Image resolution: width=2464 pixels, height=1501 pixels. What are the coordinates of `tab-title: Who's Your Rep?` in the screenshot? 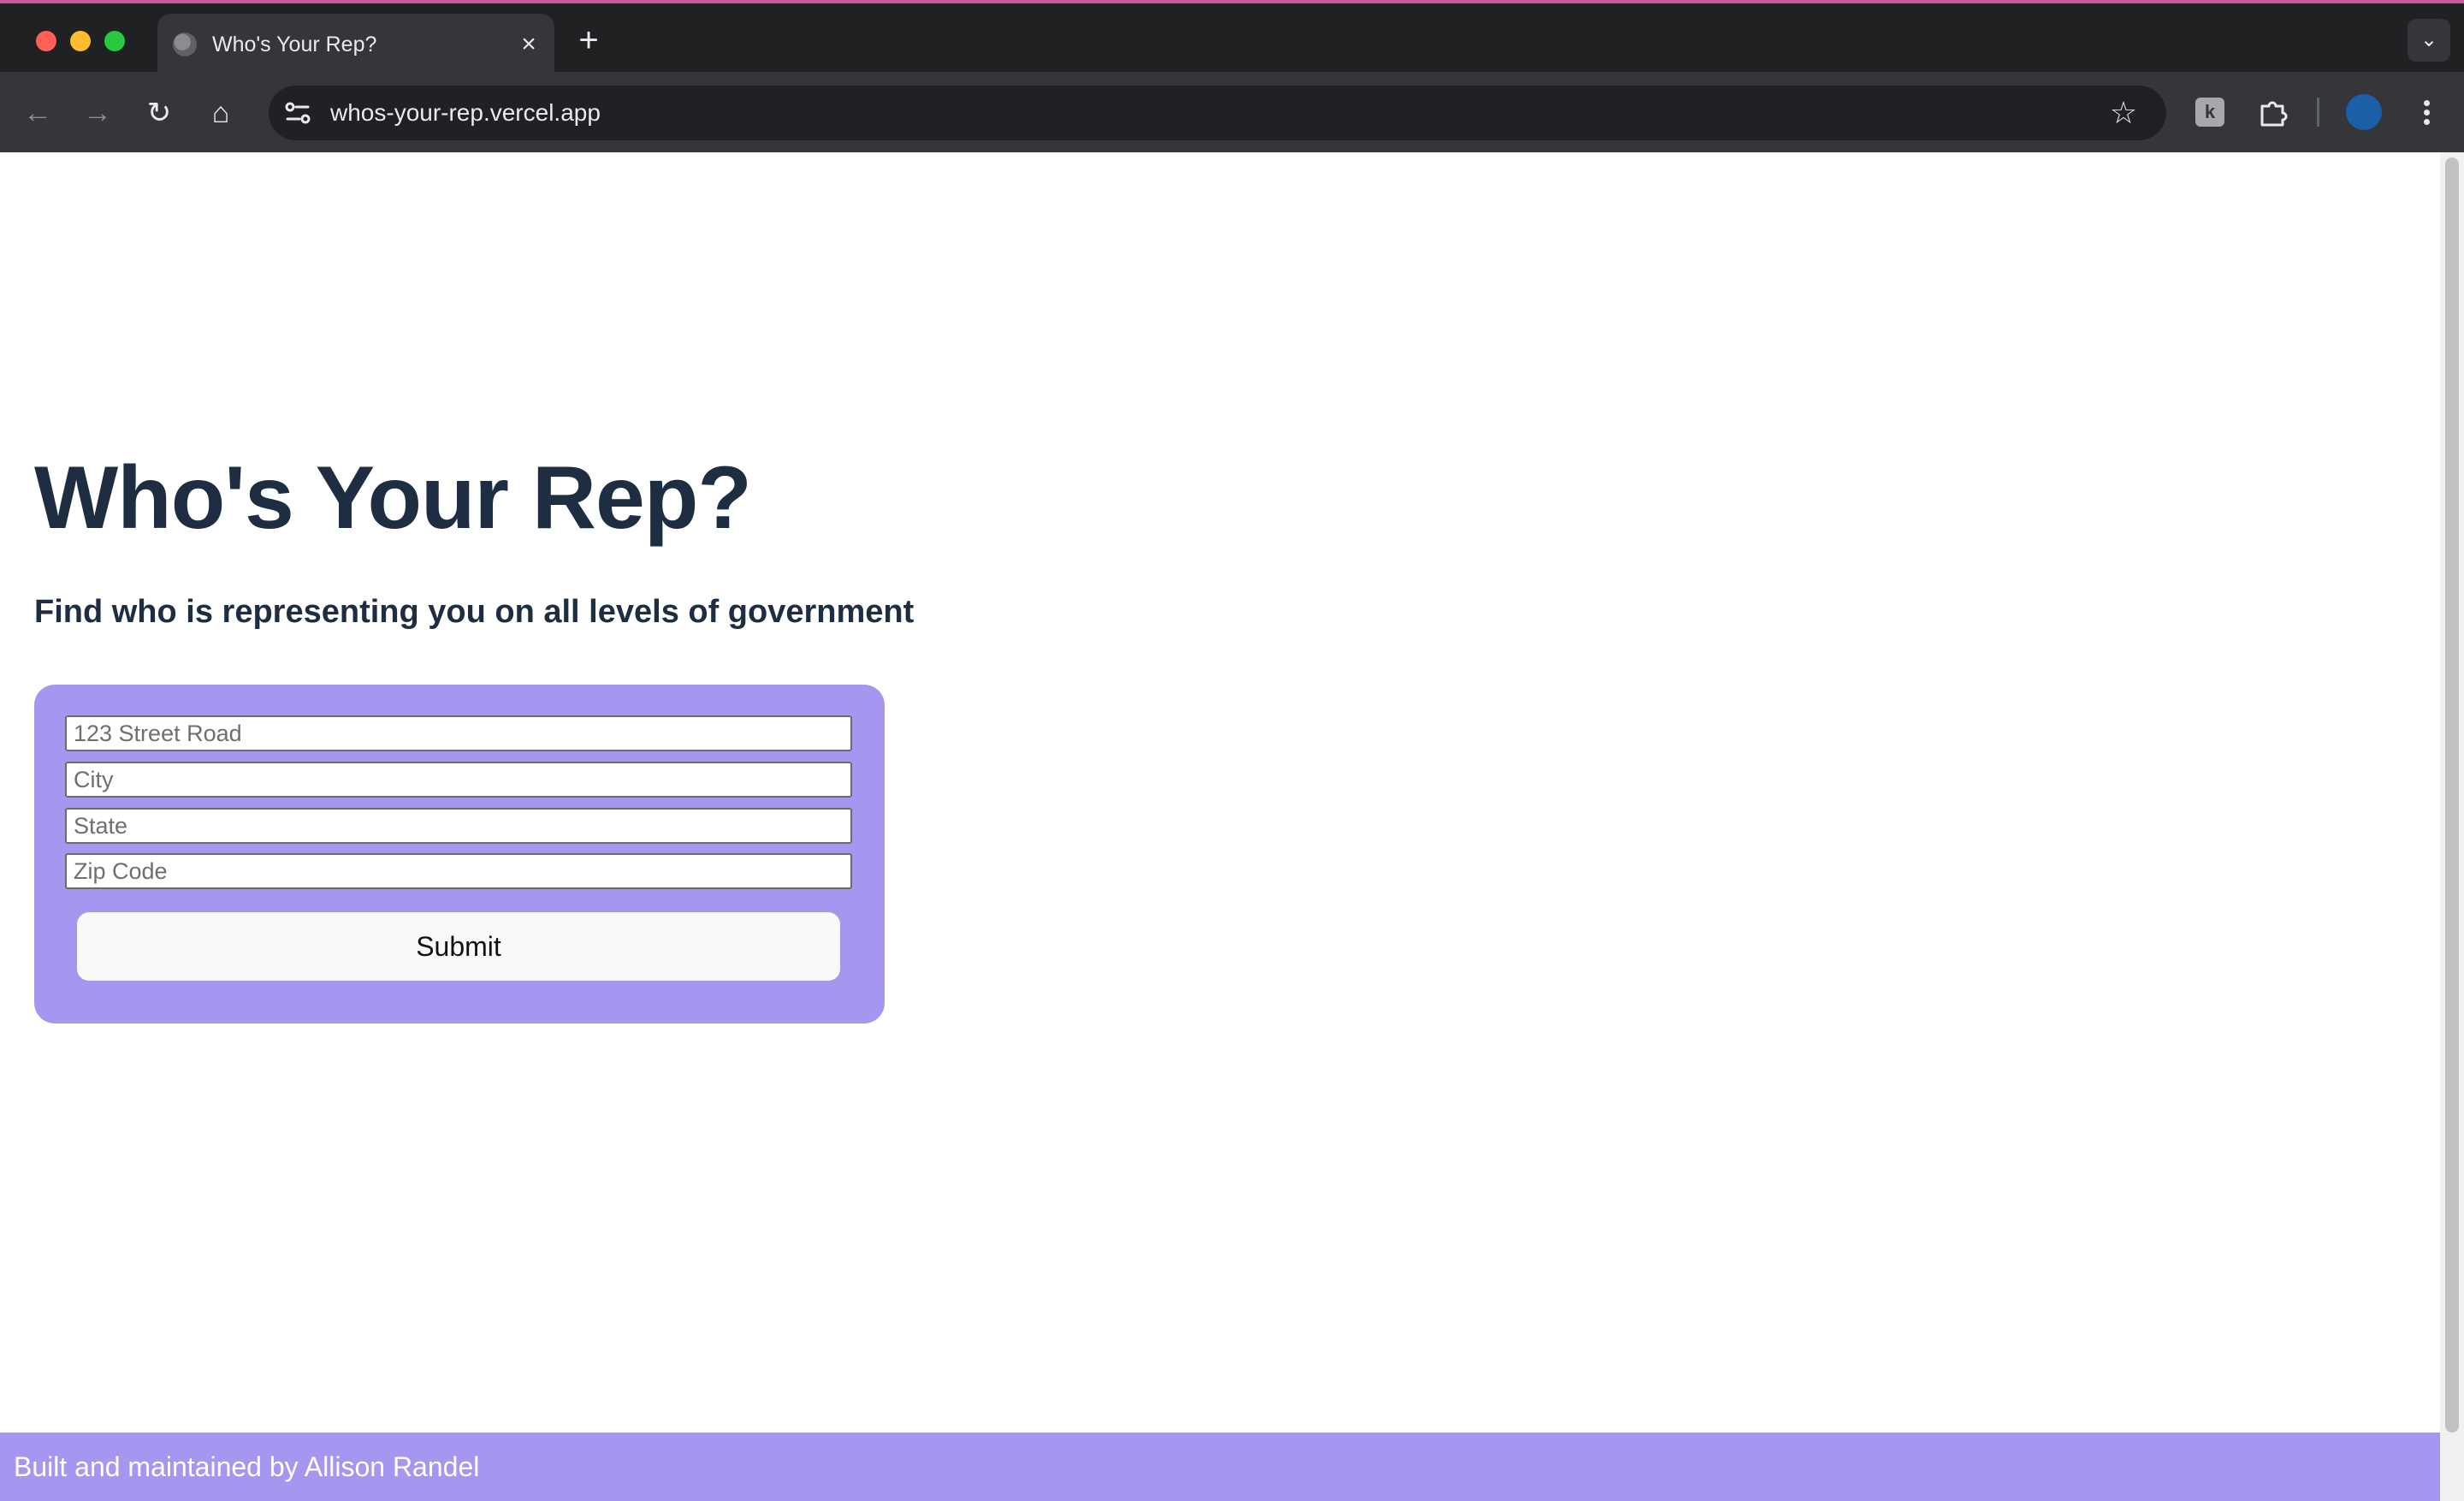 It's located at (294, 44).